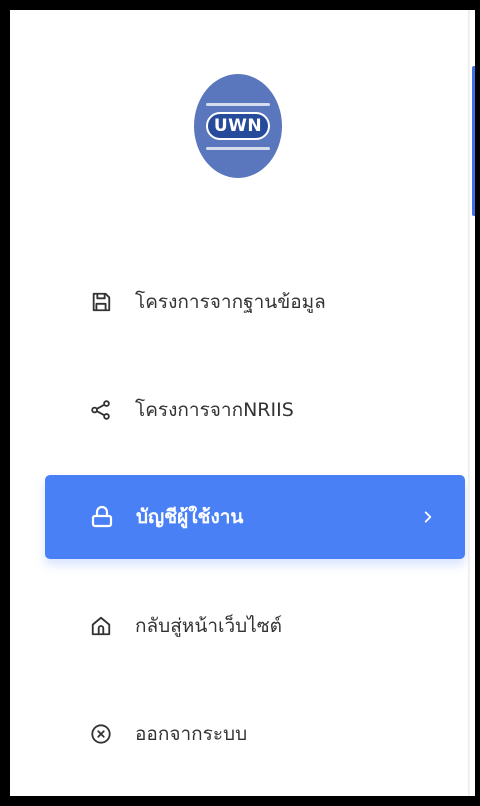 The image size is (480, 806). I want to click on content-edge-accent, so click(473, 141).